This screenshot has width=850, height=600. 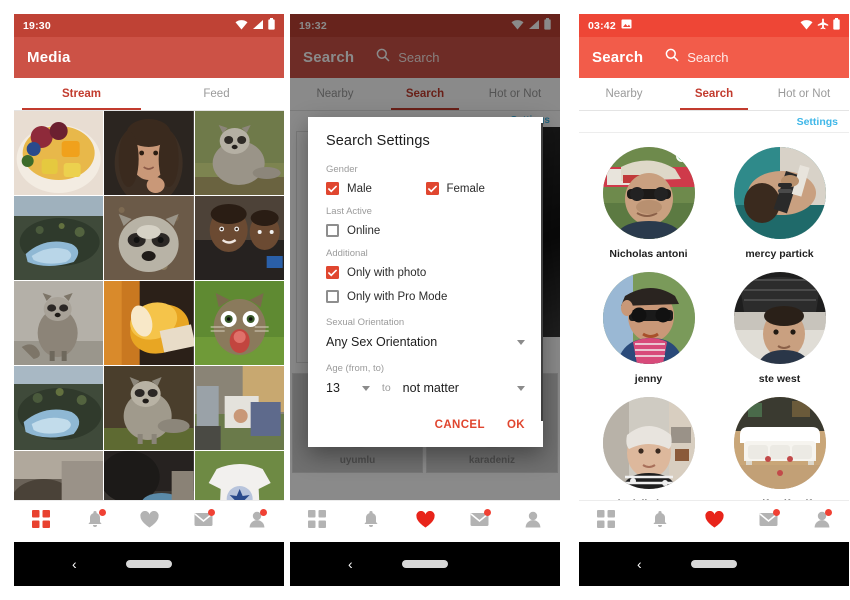 I want to click on grid-item-man-with-box, so click(x=239, y=408).